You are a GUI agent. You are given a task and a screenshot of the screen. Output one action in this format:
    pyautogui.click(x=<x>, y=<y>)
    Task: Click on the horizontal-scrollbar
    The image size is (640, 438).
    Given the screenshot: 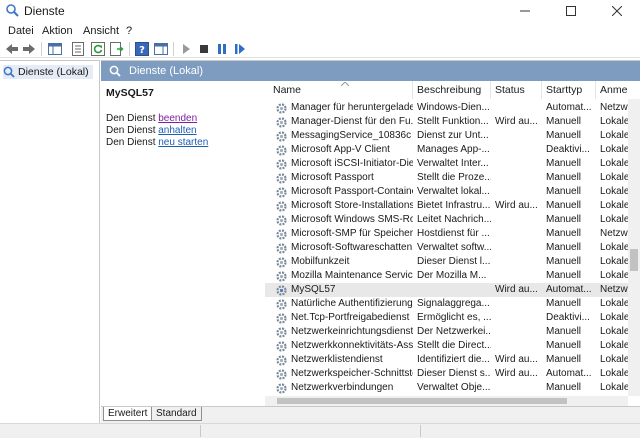 What is the action you would take?
    pyautogui.click(x=446, y=401)
    